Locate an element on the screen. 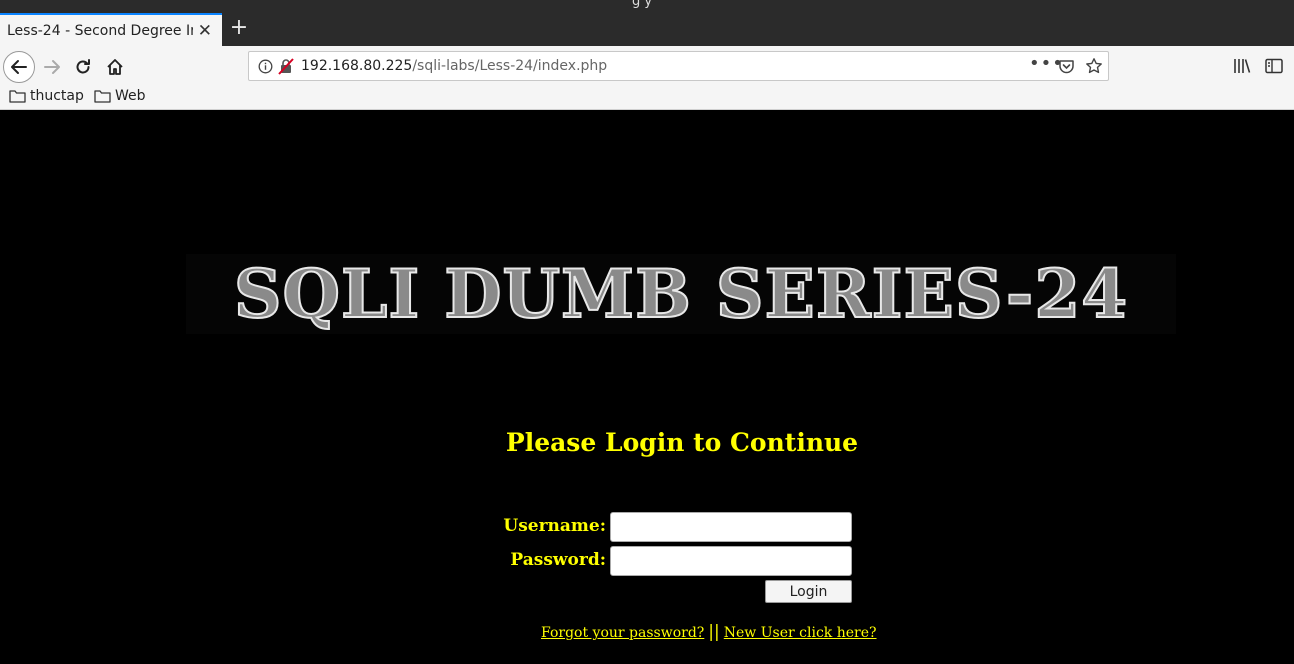 This screenshot has height=664, width=1294. bookmark-folder-thuctap: thuctap is located at coordinates (46, 96).